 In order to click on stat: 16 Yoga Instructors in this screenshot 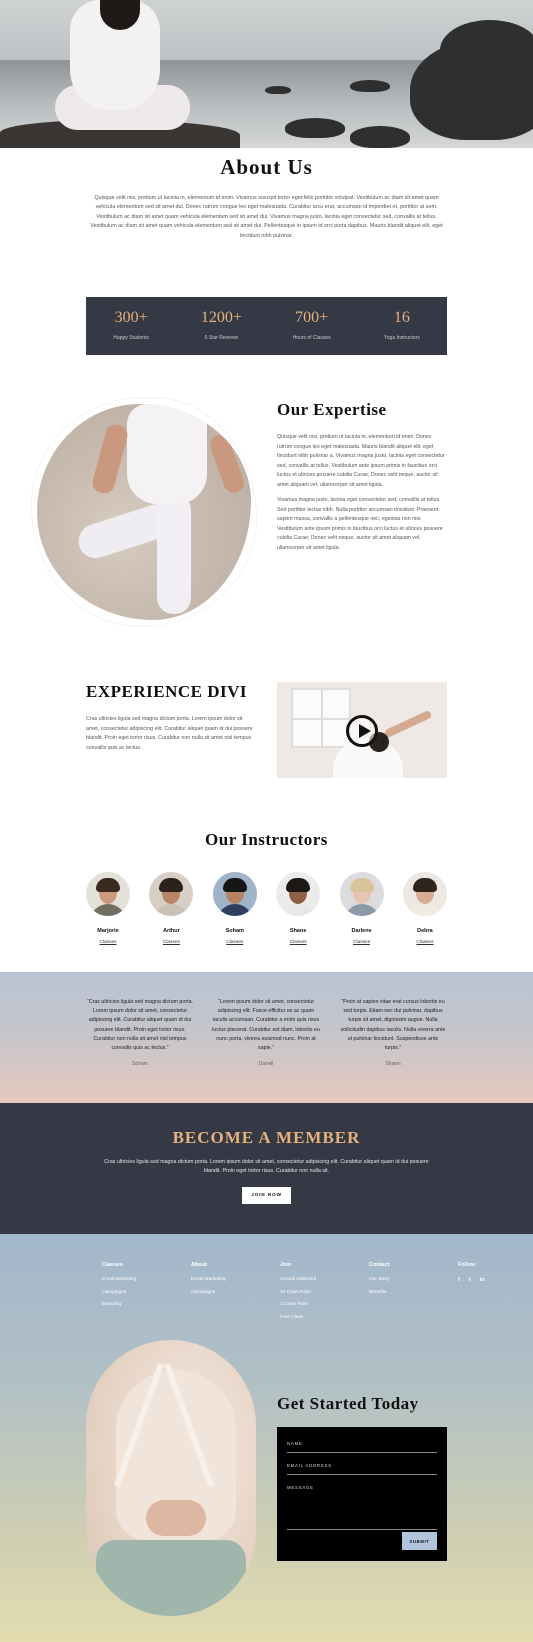, I will do `click(402, 326)`.